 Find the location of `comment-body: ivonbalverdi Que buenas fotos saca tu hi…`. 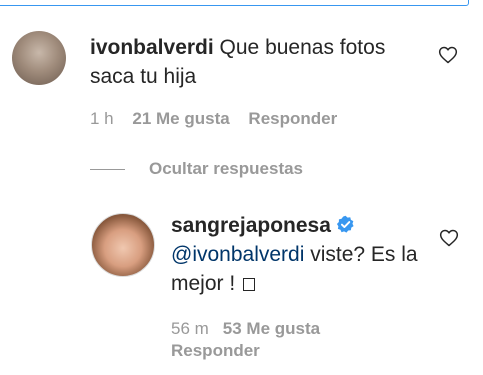

comment-body: ivonbalverdi Que buenas fotos saca tu hi… is located at coordinates (255, 62).